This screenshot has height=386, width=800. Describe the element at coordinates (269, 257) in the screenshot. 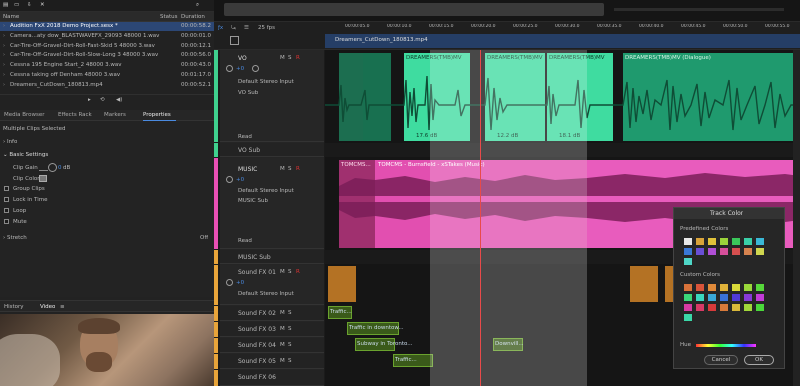

I see `track-music-sub: MUSIC Sub` at that location.